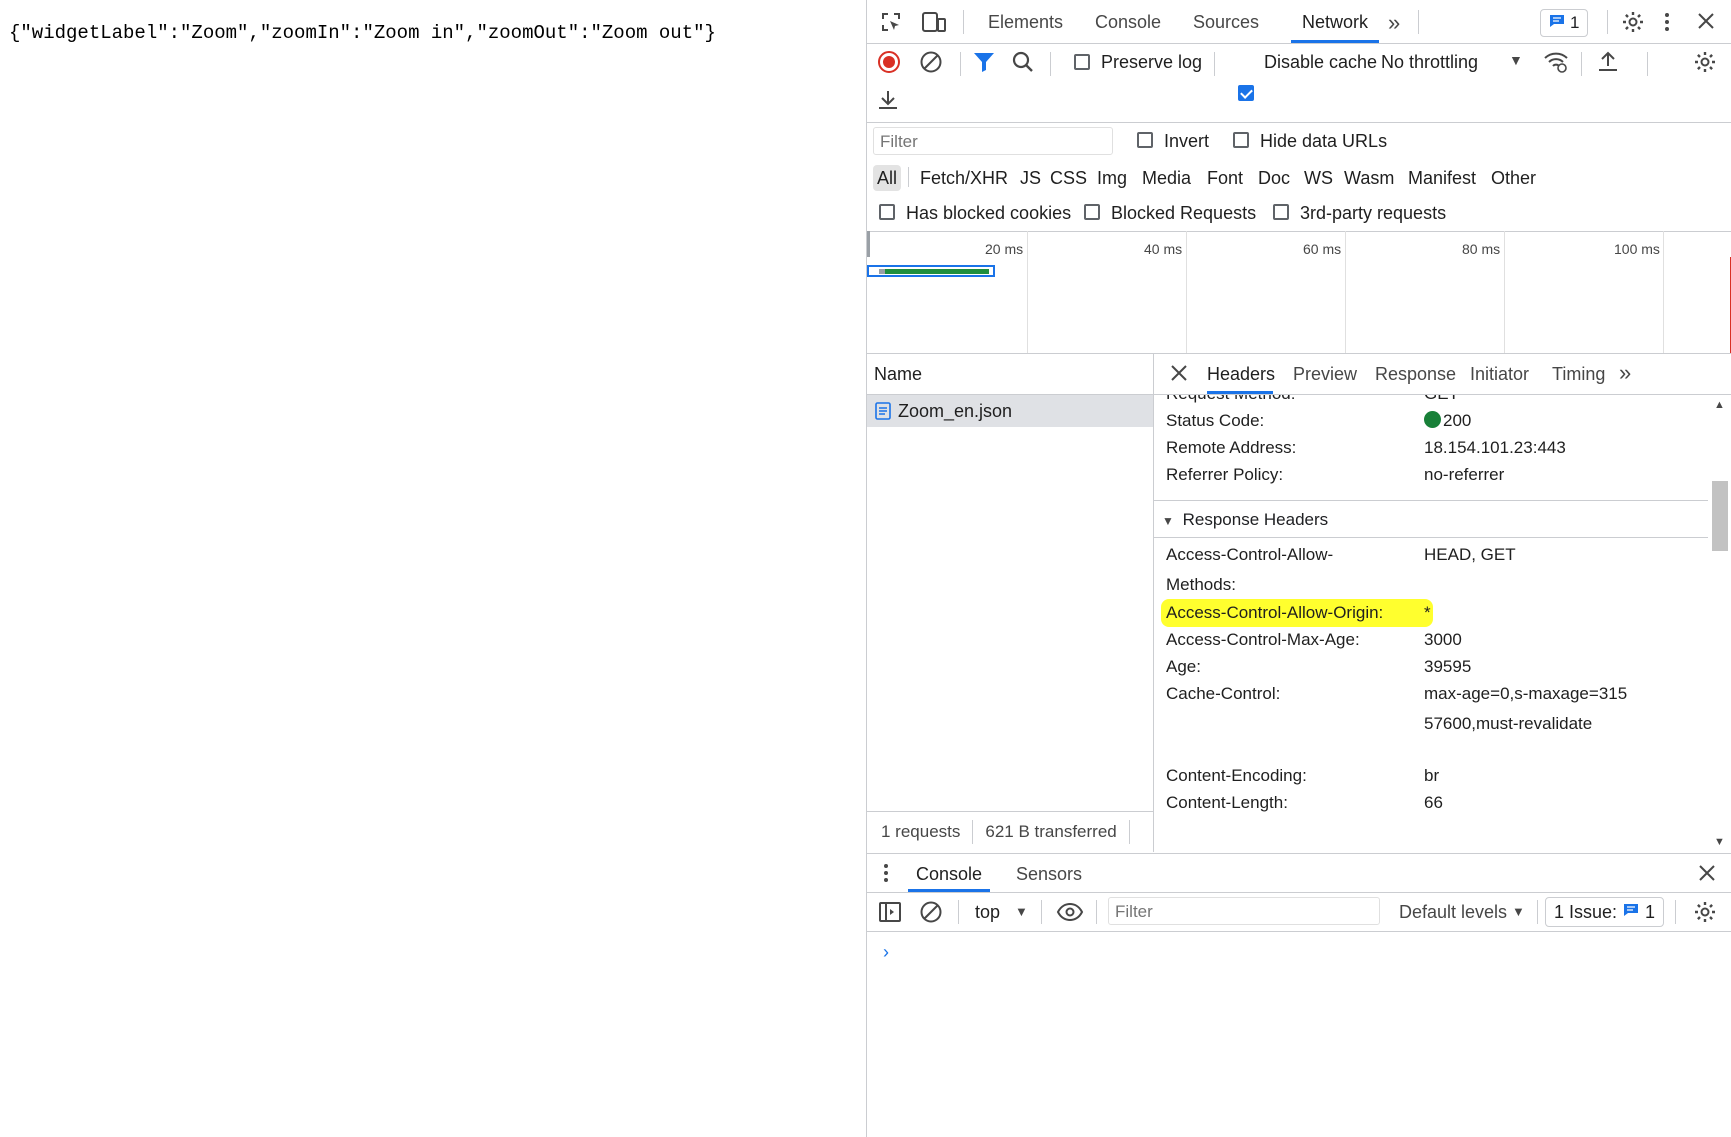 This screenshot has width=1731, height=1137. I want to click on context-select: top, so click(987, 912).